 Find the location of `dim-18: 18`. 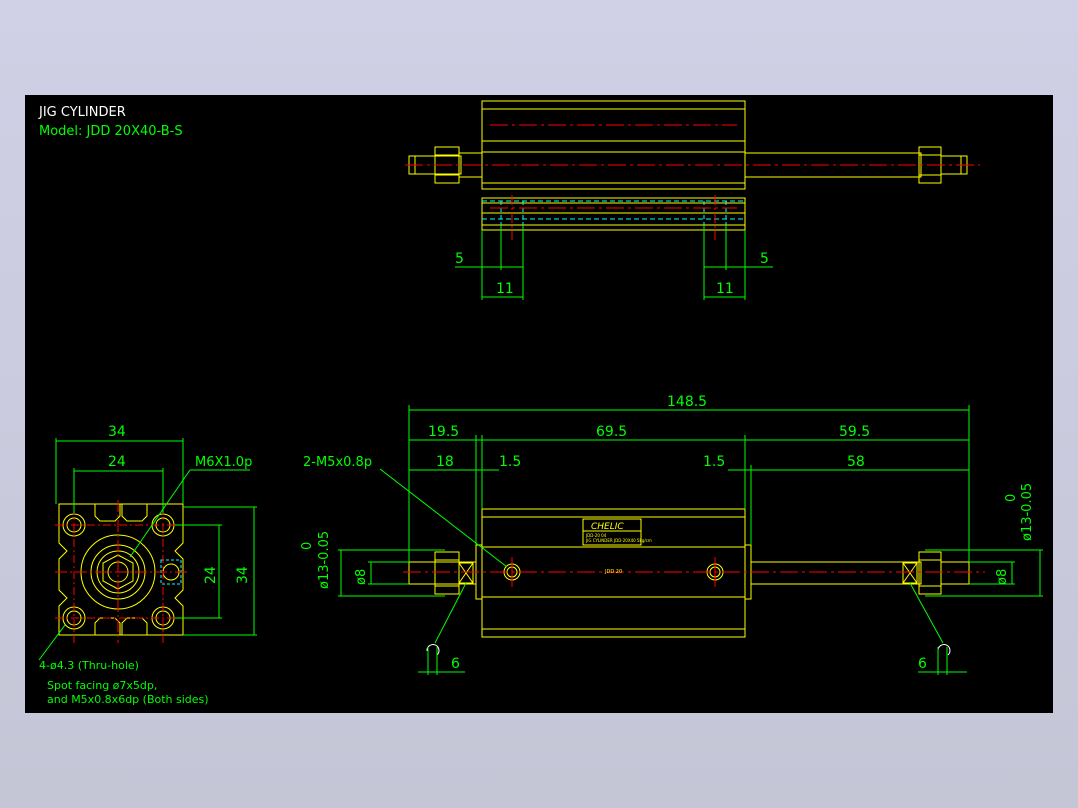

dim-18: 18 is located at coordinates (445, 462).